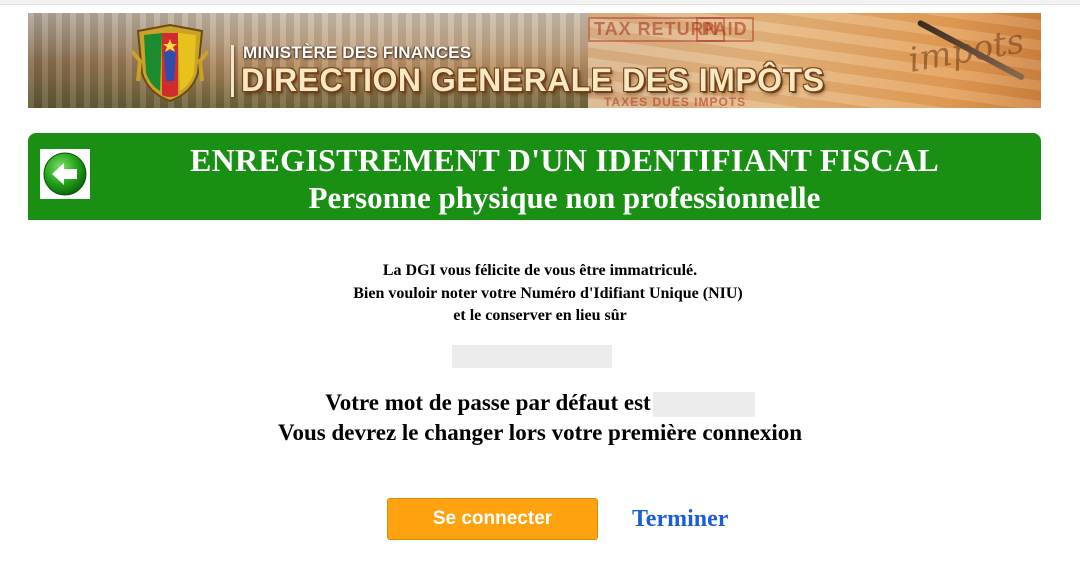  I want to click on password-value-redacted, so click(703, 405).